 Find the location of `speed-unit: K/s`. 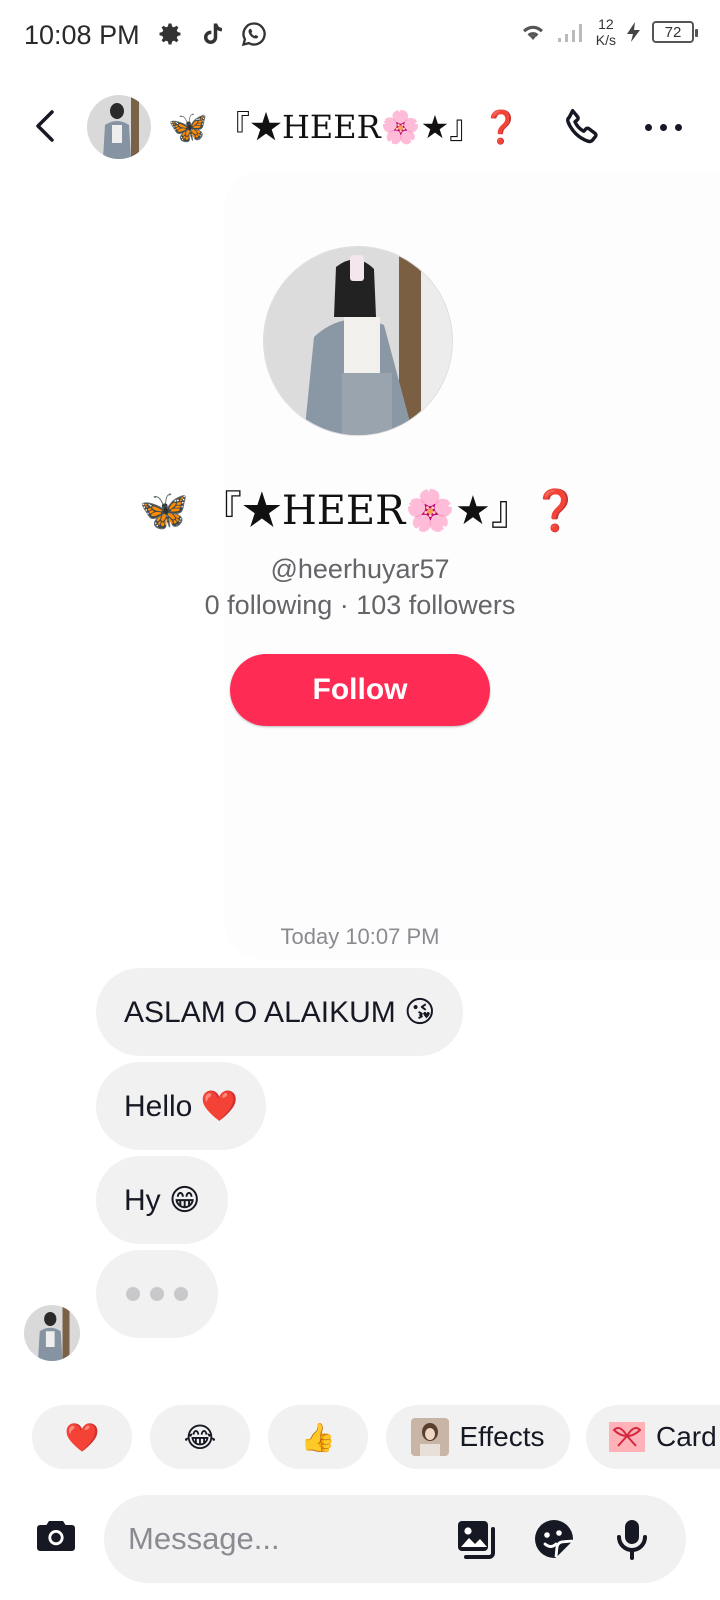

speed-unit: K/s is located at coordinates (605, 40).